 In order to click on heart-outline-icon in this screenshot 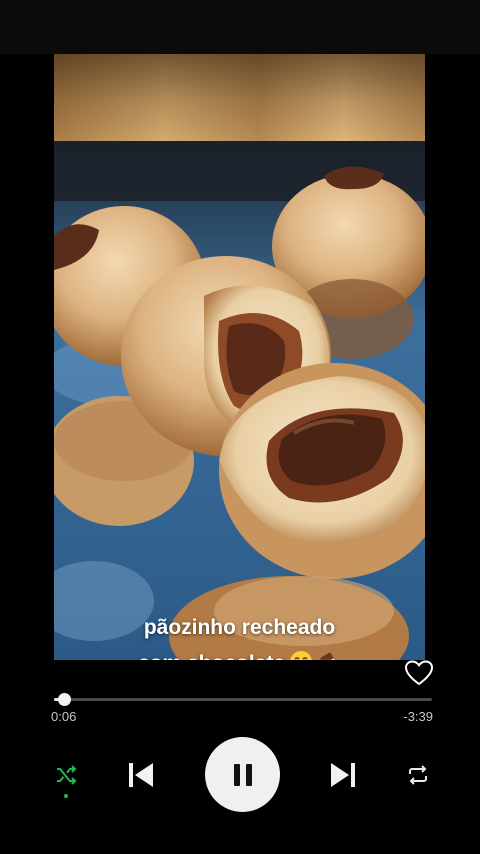, I will do `click(419, 673)`.